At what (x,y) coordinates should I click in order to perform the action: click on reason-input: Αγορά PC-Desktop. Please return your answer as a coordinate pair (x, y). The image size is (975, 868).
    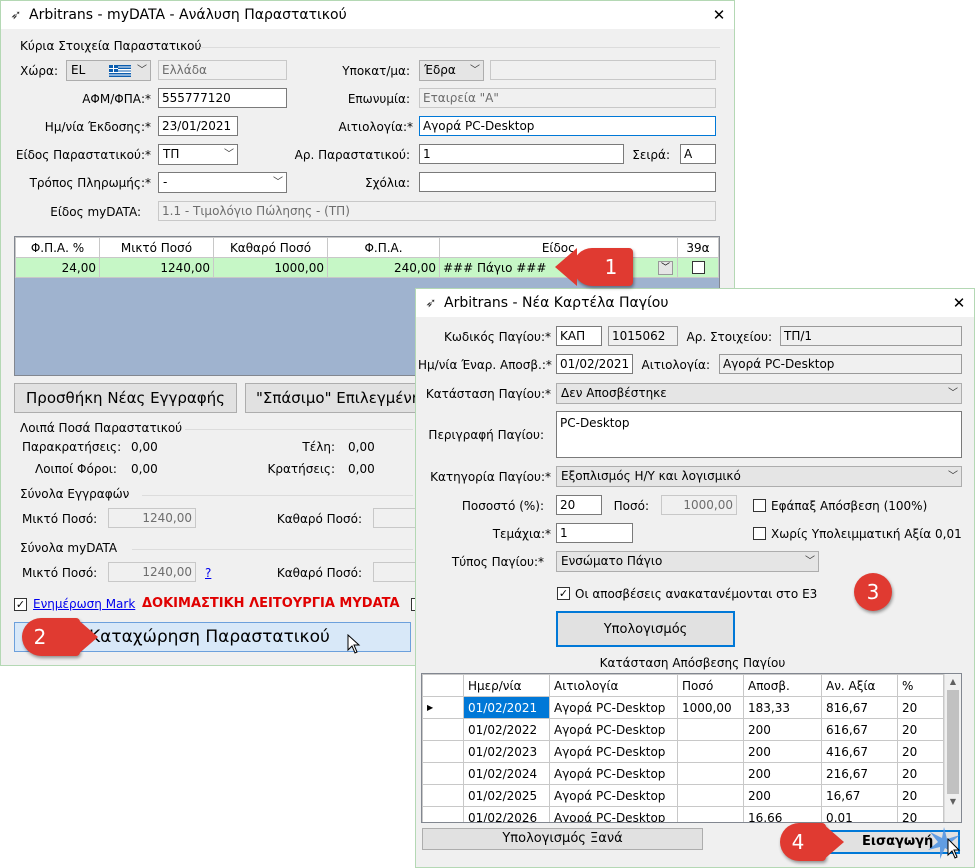
    Looking at the image, I should click on (567, 126).